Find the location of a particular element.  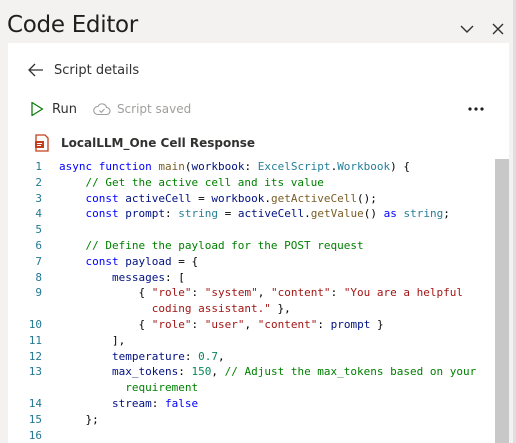

chevron-down-icon is located at coordinates (467, 29).